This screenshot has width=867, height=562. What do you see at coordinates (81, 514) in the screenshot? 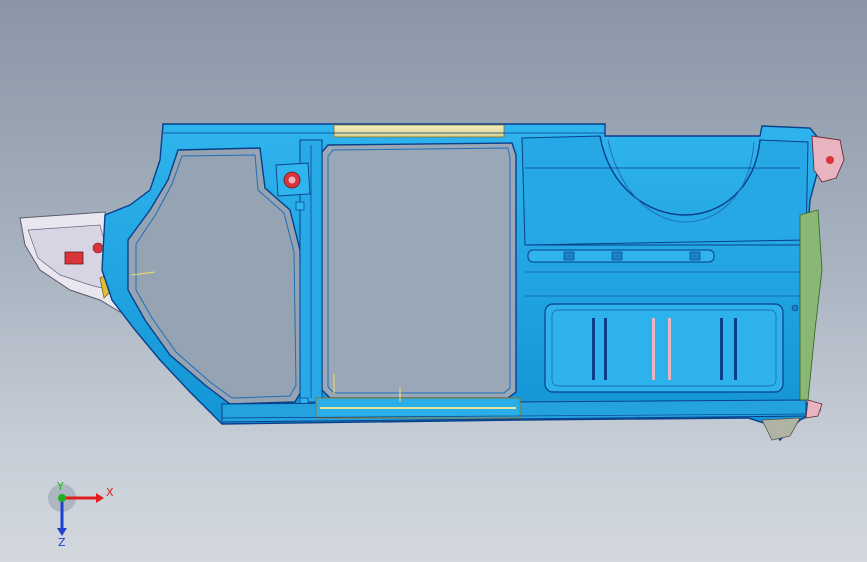
I see `coordinate-triad: X Y Z` at bounding box center [81, 514].